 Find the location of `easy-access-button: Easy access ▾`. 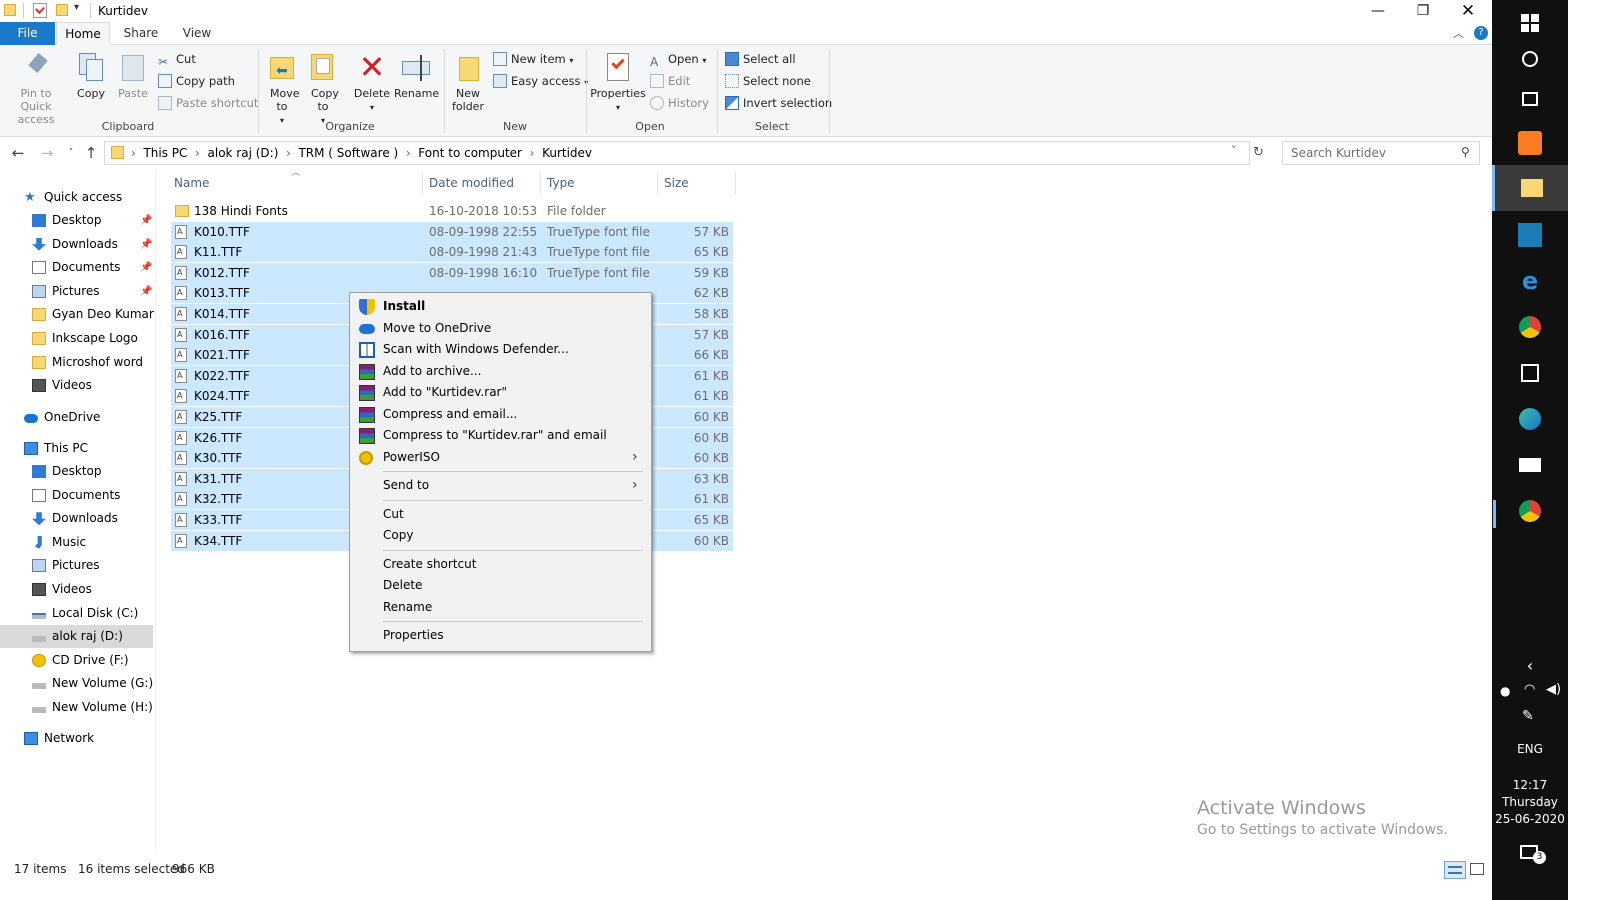

easy-access-button: Easy access ▾ is located at coordinates (540, 81).